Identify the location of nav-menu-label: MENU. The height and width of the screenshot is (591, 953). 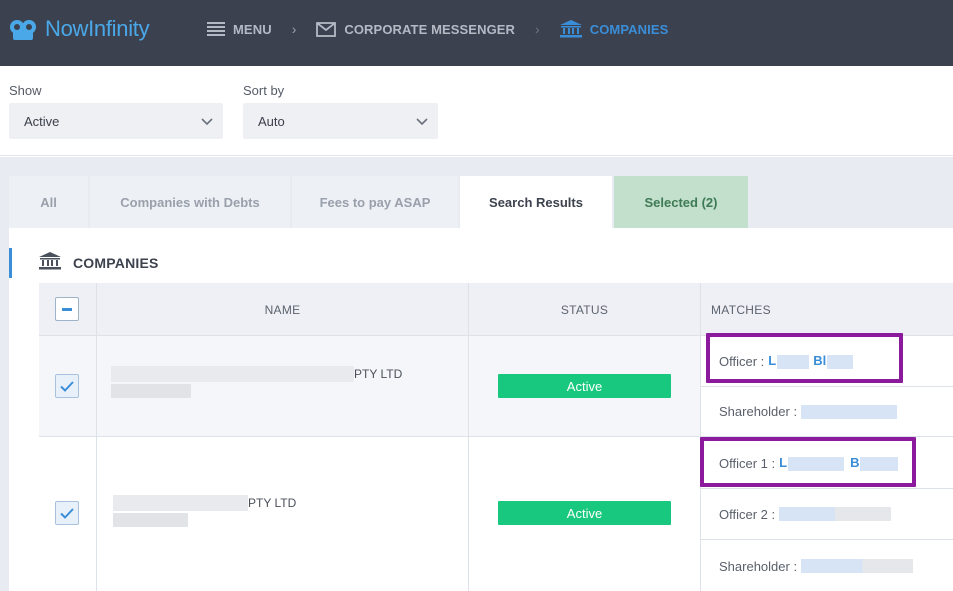
(252, 29).